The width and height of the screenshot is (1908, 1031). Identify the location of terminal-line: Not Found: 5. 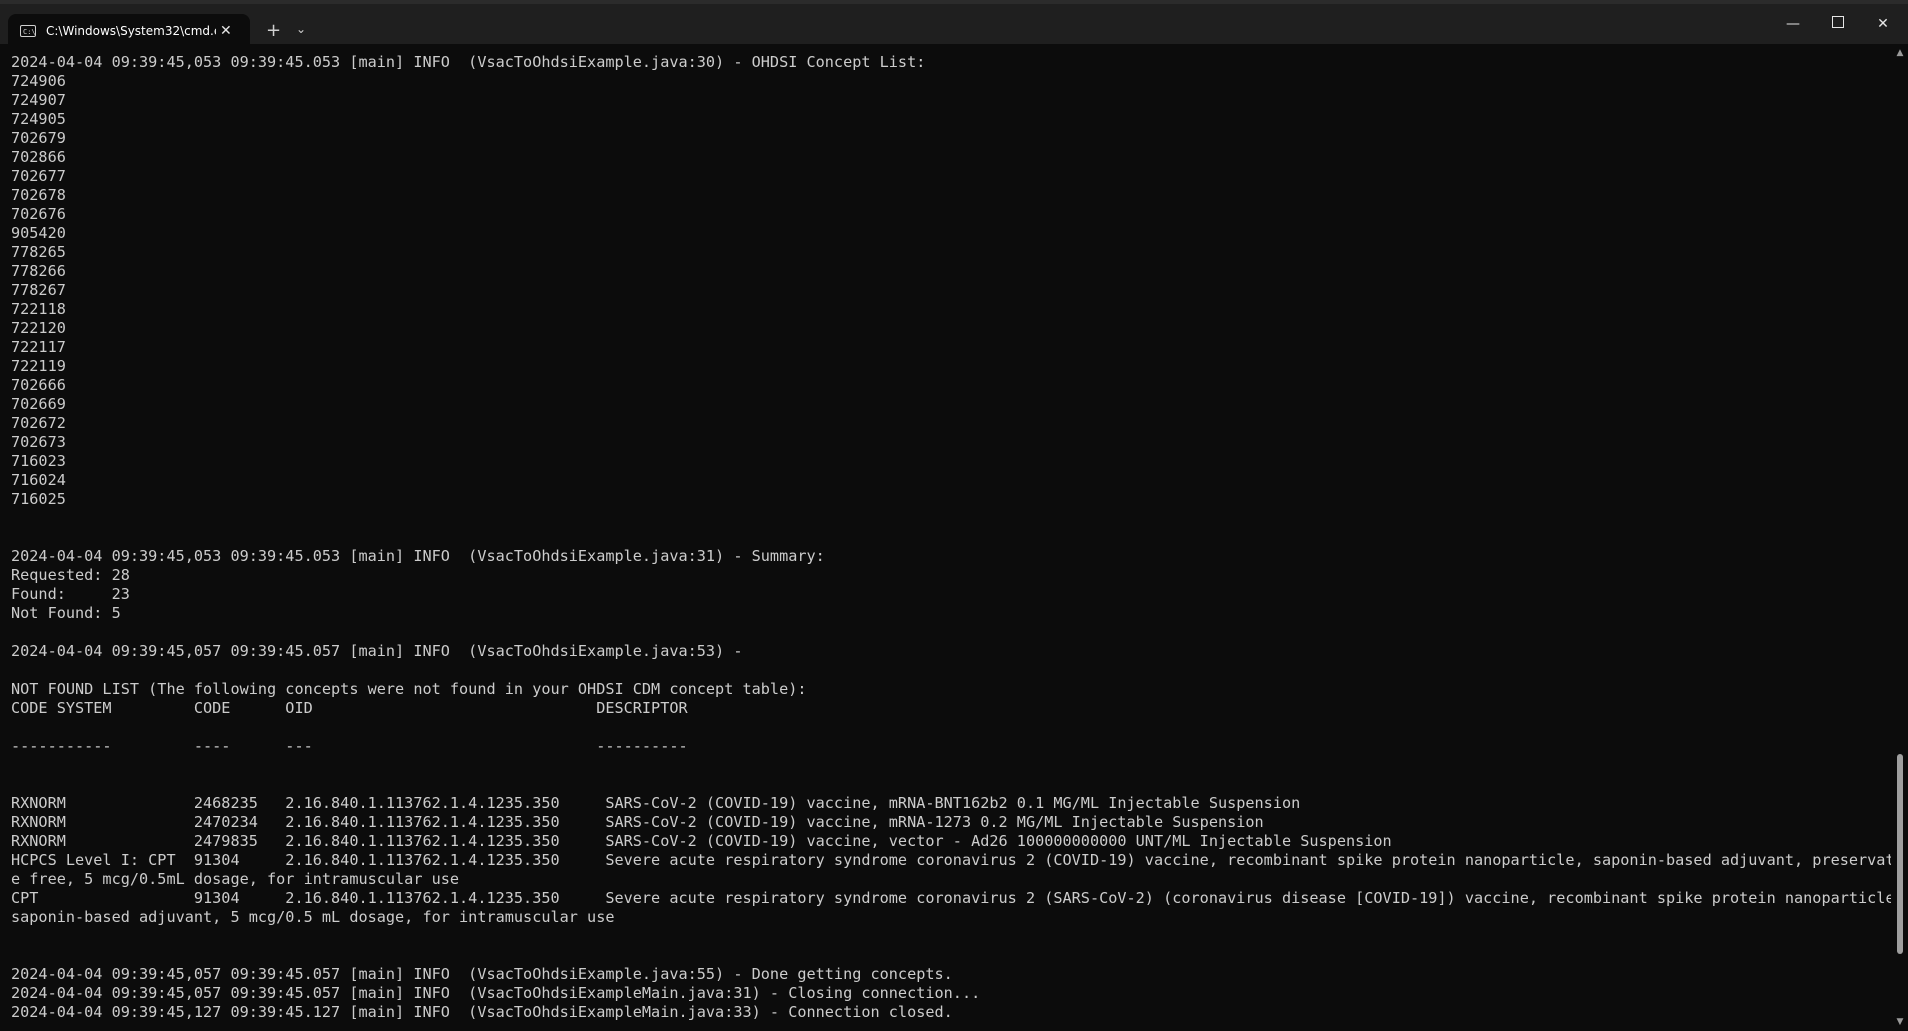
(66, 613).